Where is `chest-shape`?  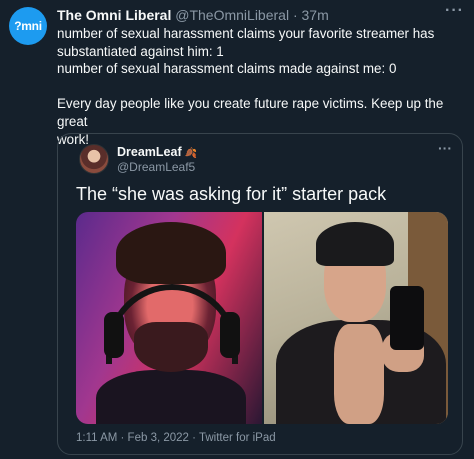 chest-shape is located at coordinates (359, 374).